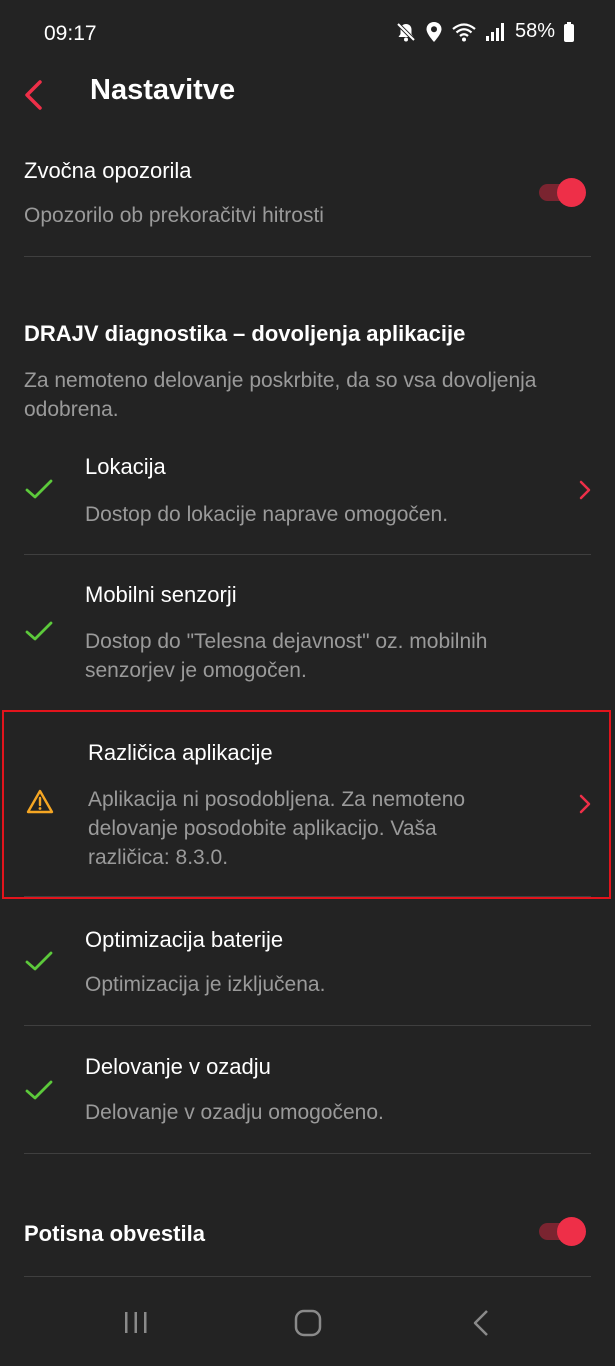  I want to click on battery-percent: 58%, so click(534, 31).